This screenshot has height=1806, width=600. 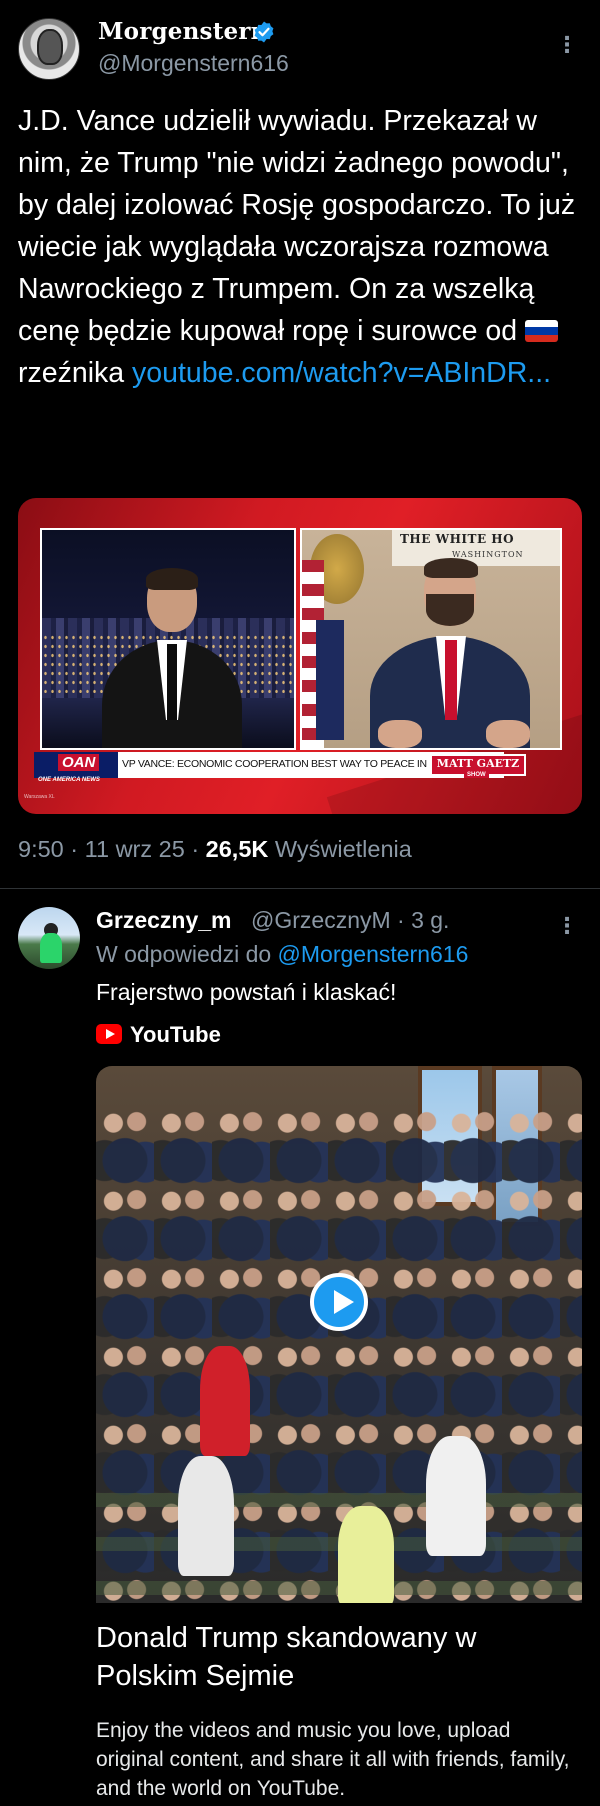 What do you see at coordinates (75, 373) in the screenshot?
I see `tweet-text-part: rzeźnika` at bounding box center [75, 373].